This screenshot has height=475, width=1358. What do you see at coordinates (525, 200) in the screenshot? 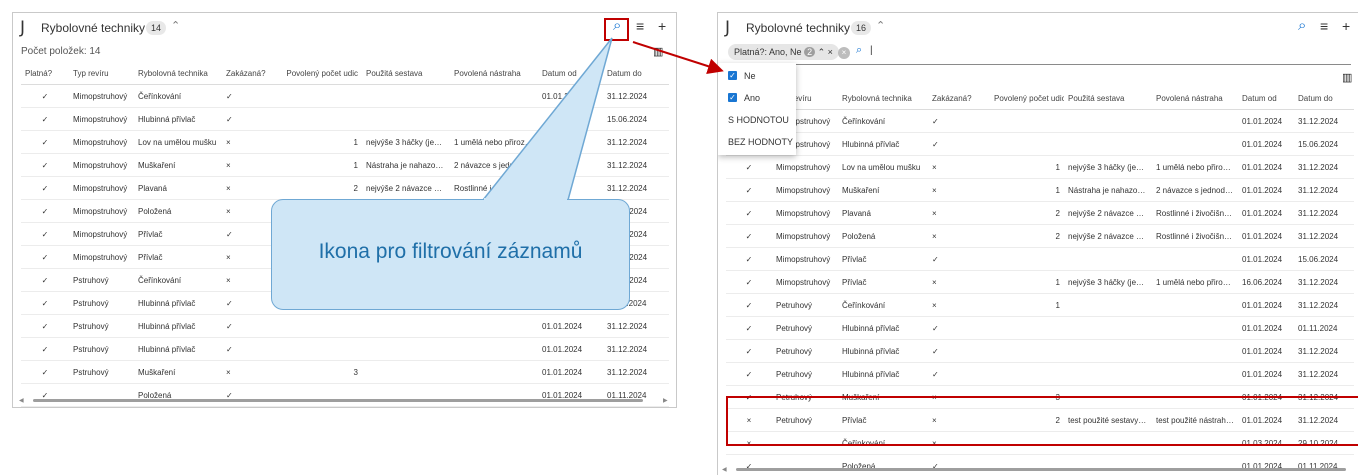
I see `callout-joint` at bounding box center [525, 200].